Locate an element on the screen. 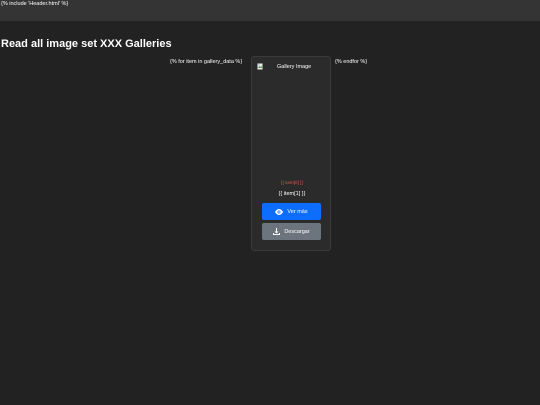  page-title: Read all image set XXX Galleries is located at coordinates (86, 44).